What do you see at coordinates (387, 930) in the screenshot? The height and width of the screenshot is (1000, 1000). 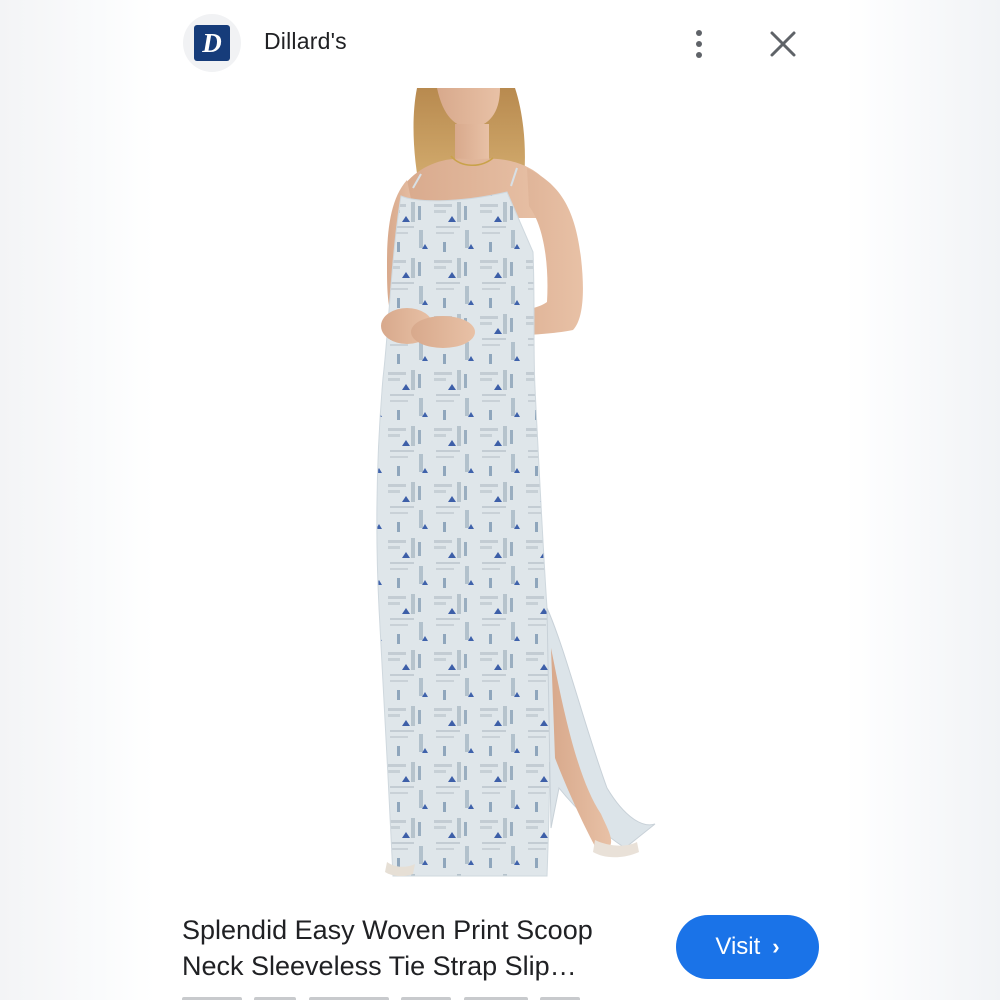 I see `product-title-line-1: Splendid Easy Woven Print Scoop` at bounding box center [387, 930].